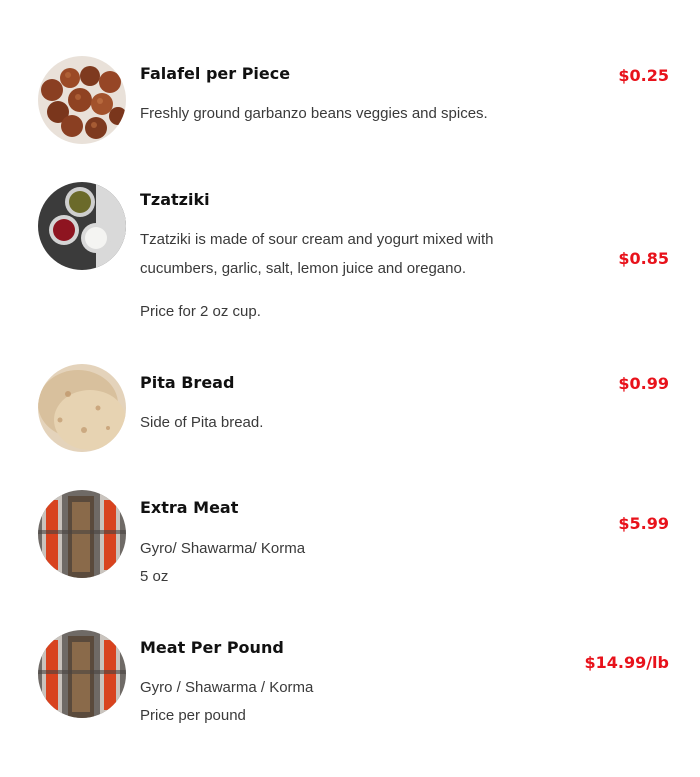 The image size is (700, 777). What do you see at coordinates (643, 258) in the screenshot?
I see `item-price: $0.85` at bounding box center [643, 258].